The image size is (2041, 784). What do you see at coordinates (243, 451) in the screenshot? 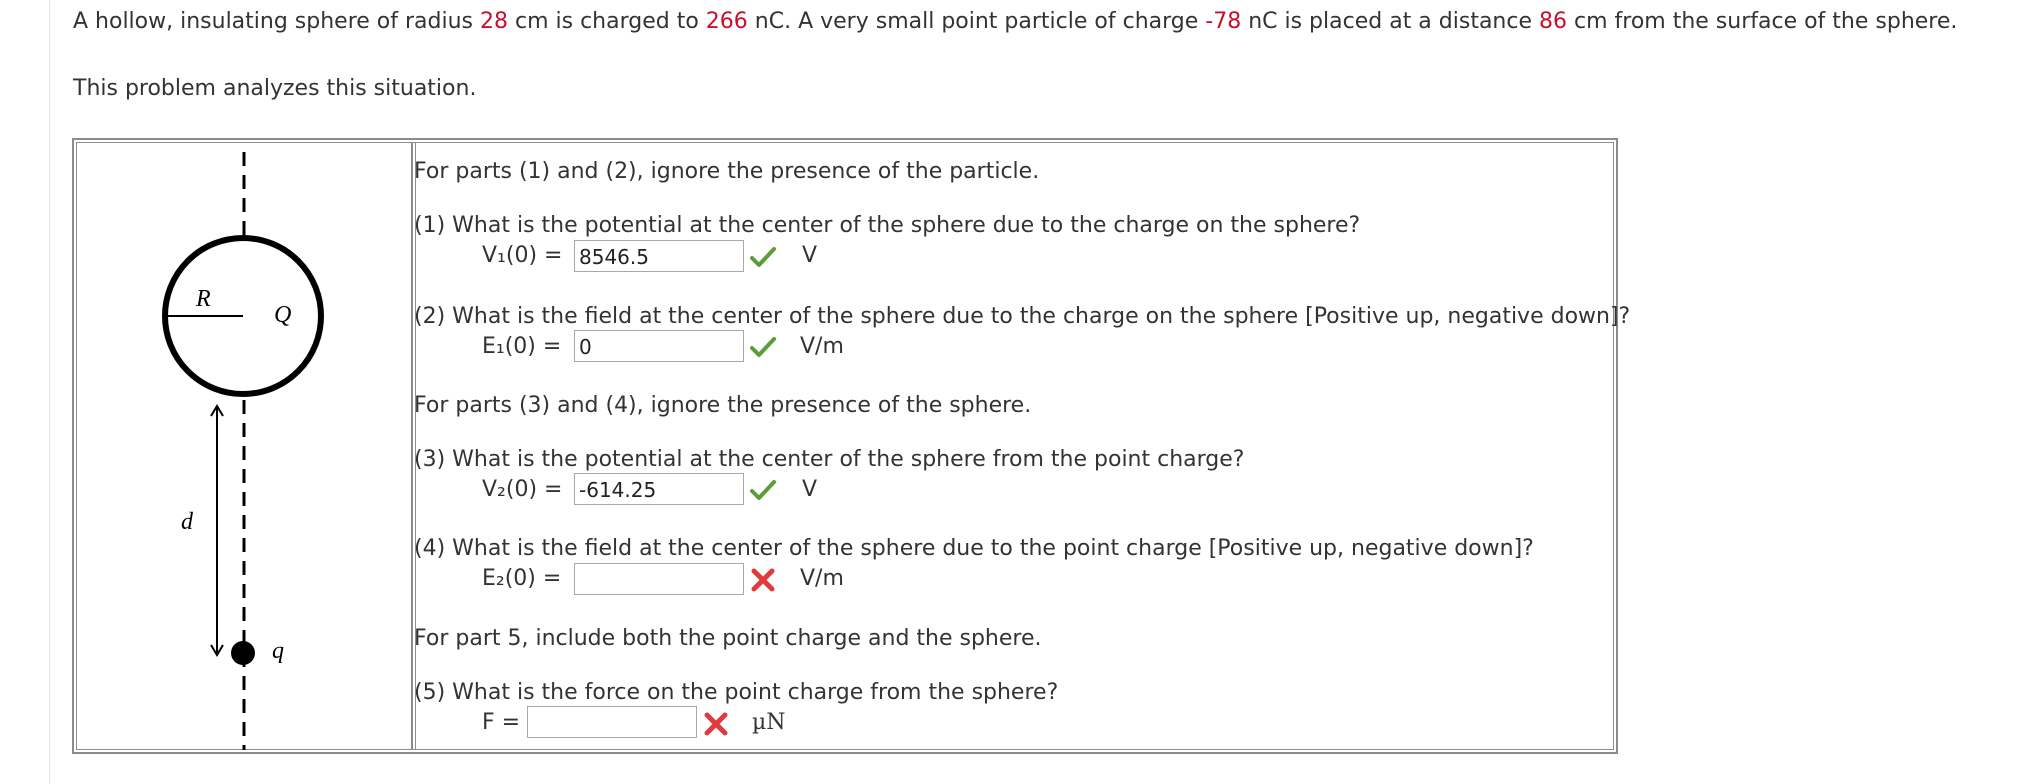
I see `sphere-diagram: R Q d q` at bounding box center [243, 451].